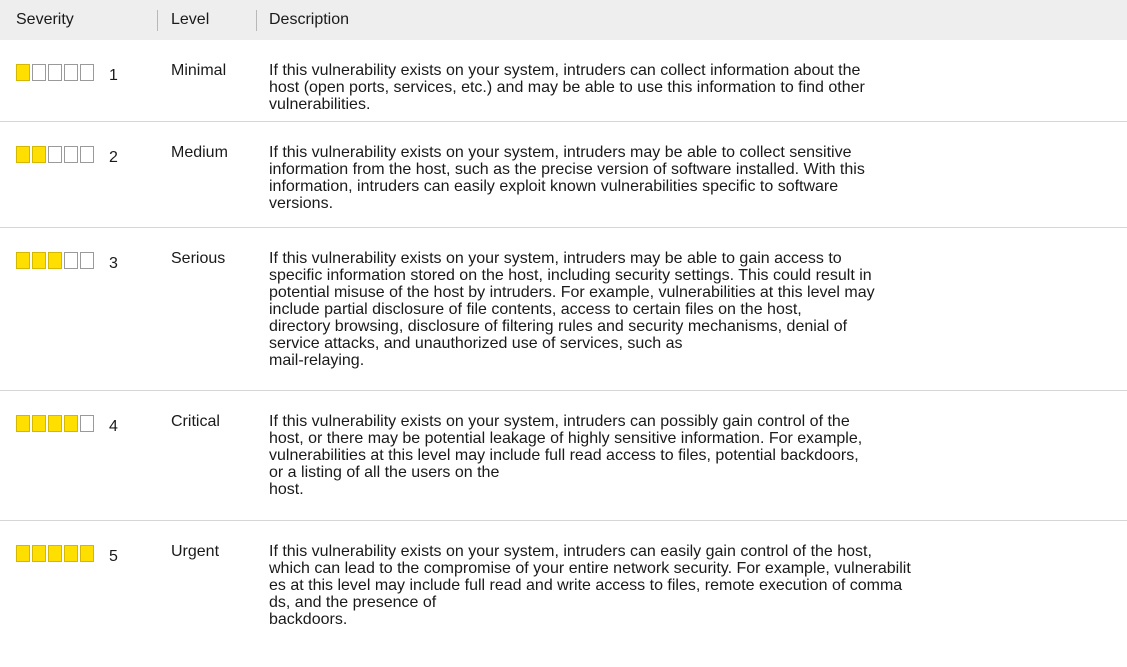  Describe the element at coordinates (45, 19) in the screenshot. I see `column-header-severity: Severity` at that location.